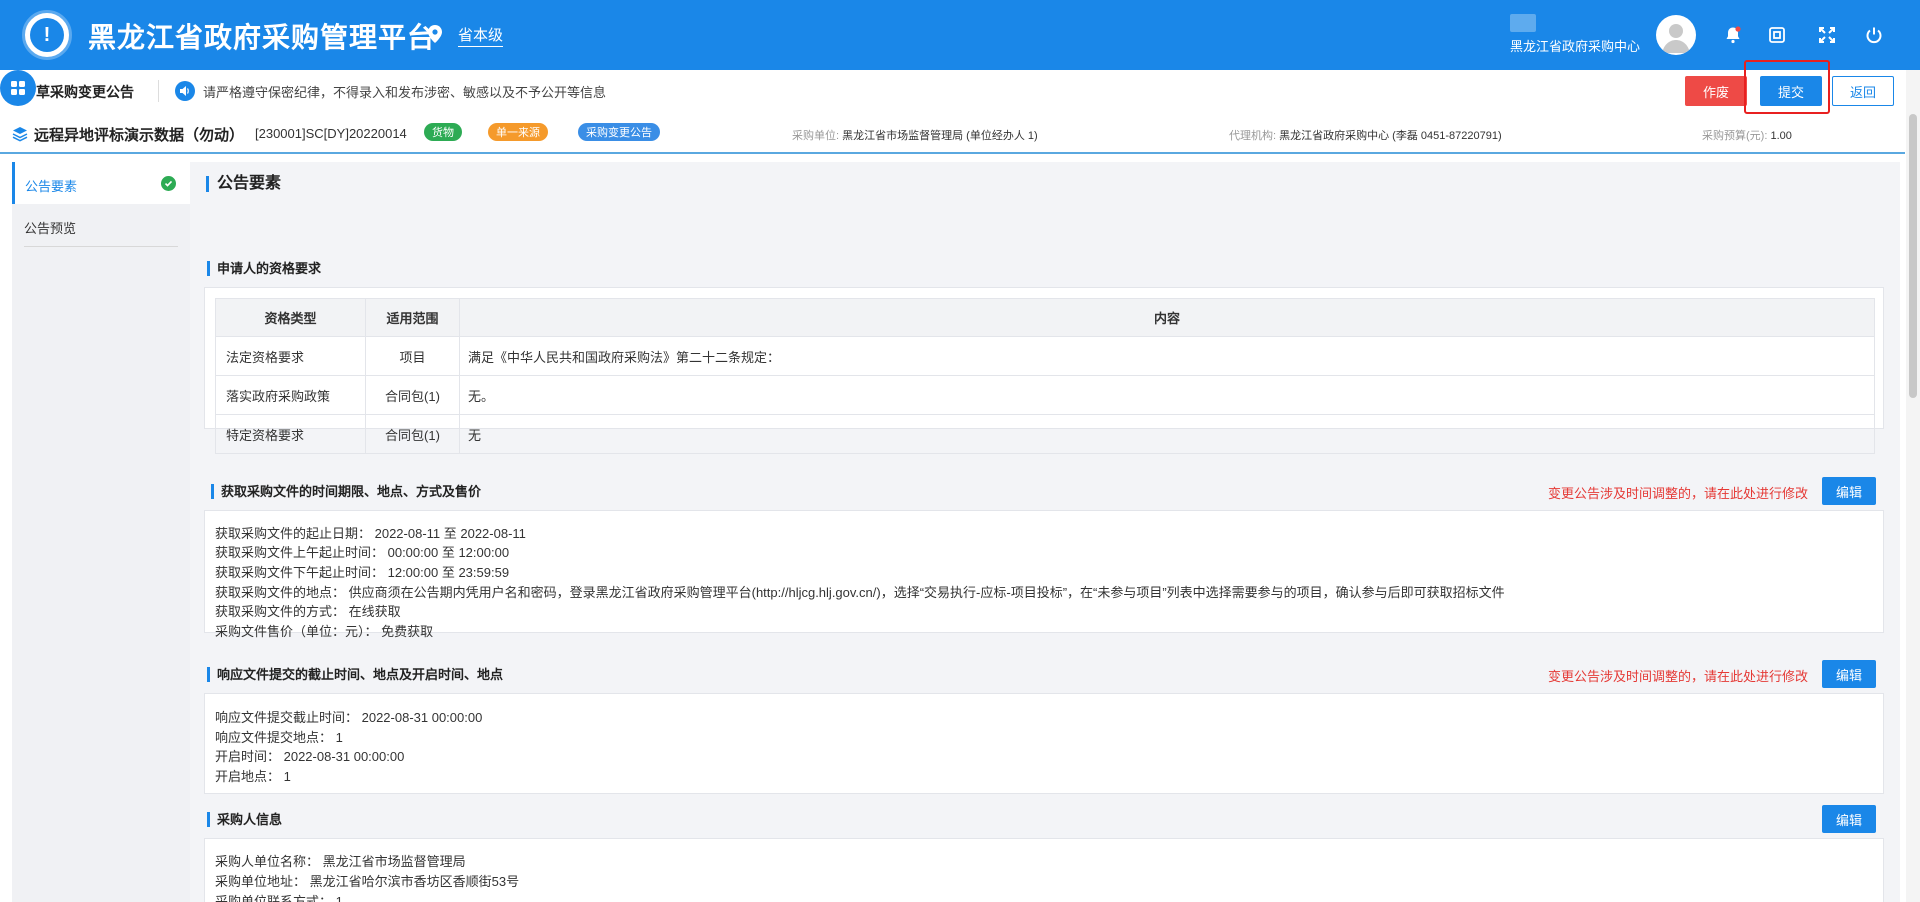 The image size is (1920, 902). What do you see at coordinates (50, 228) in the screenshot?
I see `sidebar-item-label: 公告预览` at bounding box center [50, 228].